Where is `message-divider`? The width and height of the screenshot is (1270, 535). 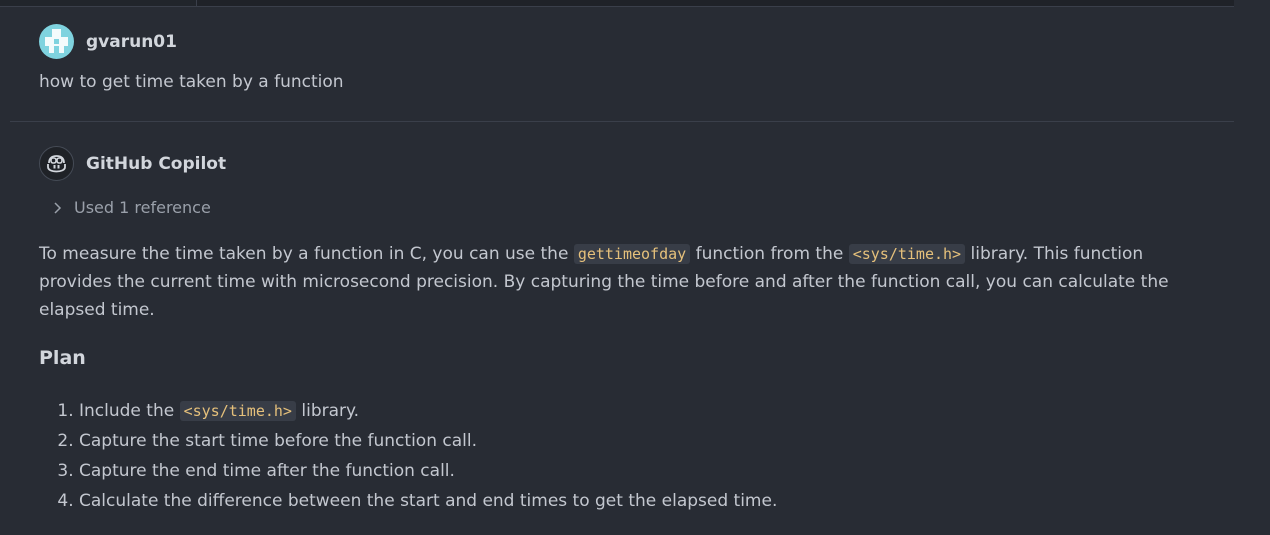
message-divider is located at coordinates (622, 121).